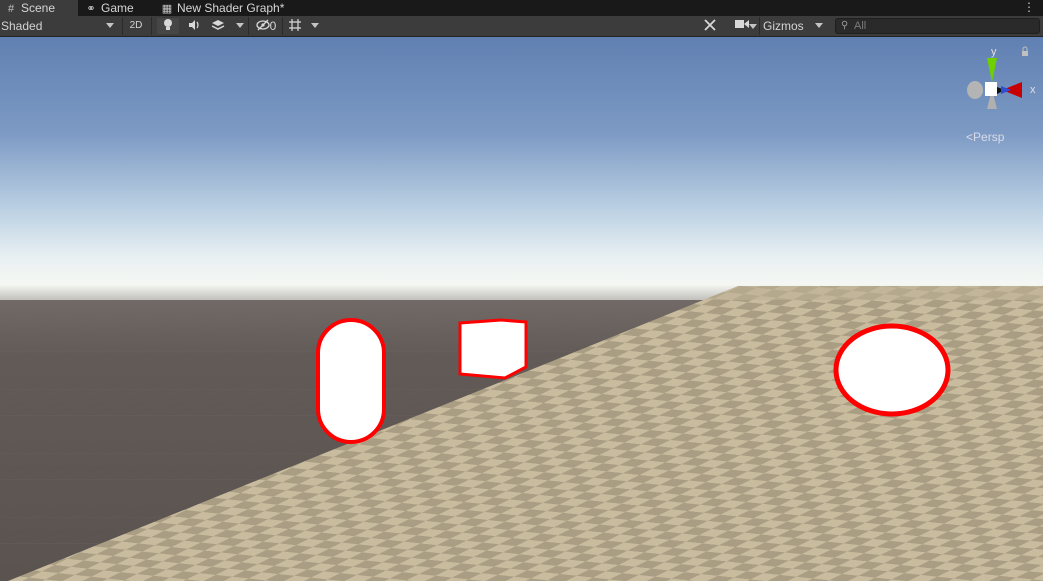  Describe the element at coordinates (60, 26) in the screenshot. I see `draw-mode-dropdown: Shaded` at that location.